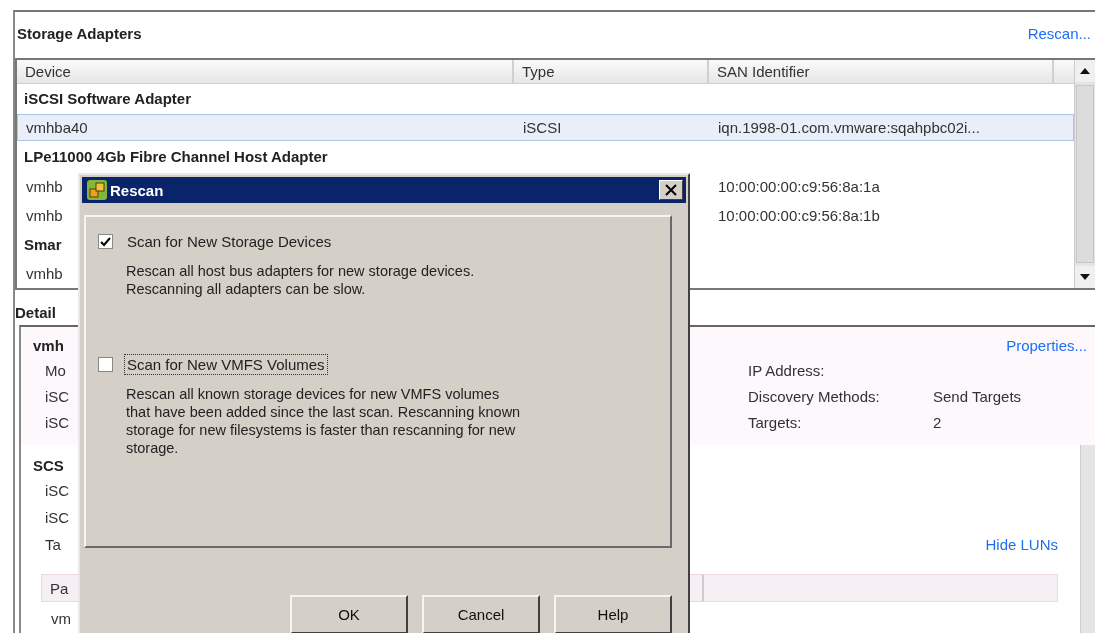  I want to click on details-title: Detail, so click(36, 312).